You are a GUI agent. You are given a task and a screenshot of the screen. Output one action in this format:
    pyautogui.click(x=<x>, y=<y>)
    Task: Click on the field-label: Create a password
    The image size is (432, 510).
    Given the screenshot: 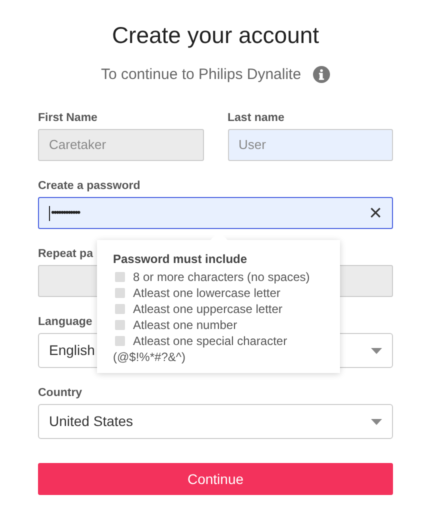 What is the action you would take?
    pyautogui.click(x=89, y=186)
    